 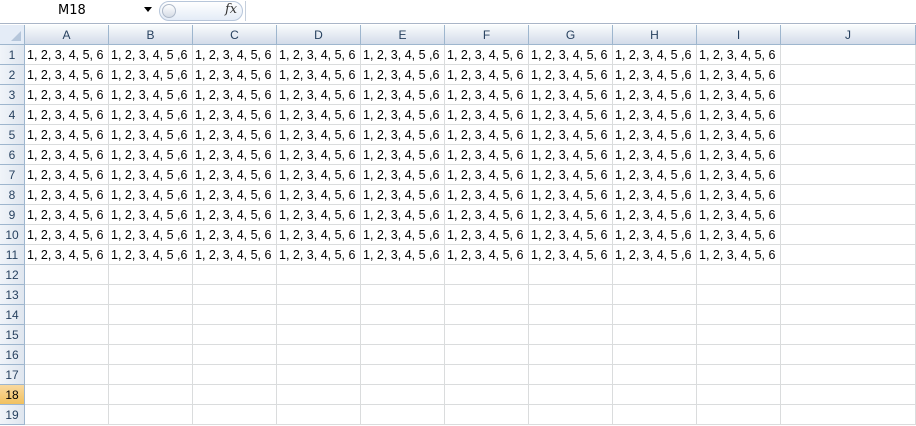 What do you see at coordinates (487, 395) in the screenshot?
I see `cell-f18` at bounding box center [487, 395].